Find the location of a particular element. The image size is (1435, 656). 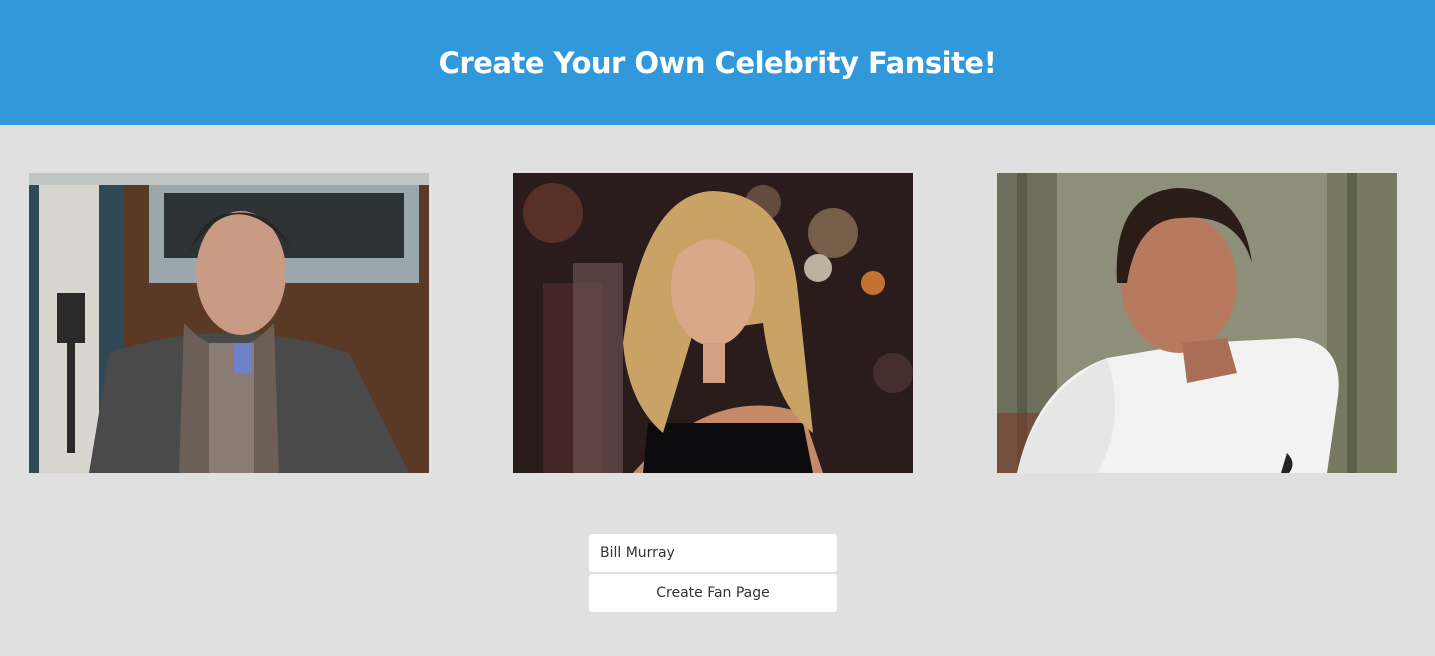

fan-page-form: Create Fan Page is located at coordinates (713, 573).